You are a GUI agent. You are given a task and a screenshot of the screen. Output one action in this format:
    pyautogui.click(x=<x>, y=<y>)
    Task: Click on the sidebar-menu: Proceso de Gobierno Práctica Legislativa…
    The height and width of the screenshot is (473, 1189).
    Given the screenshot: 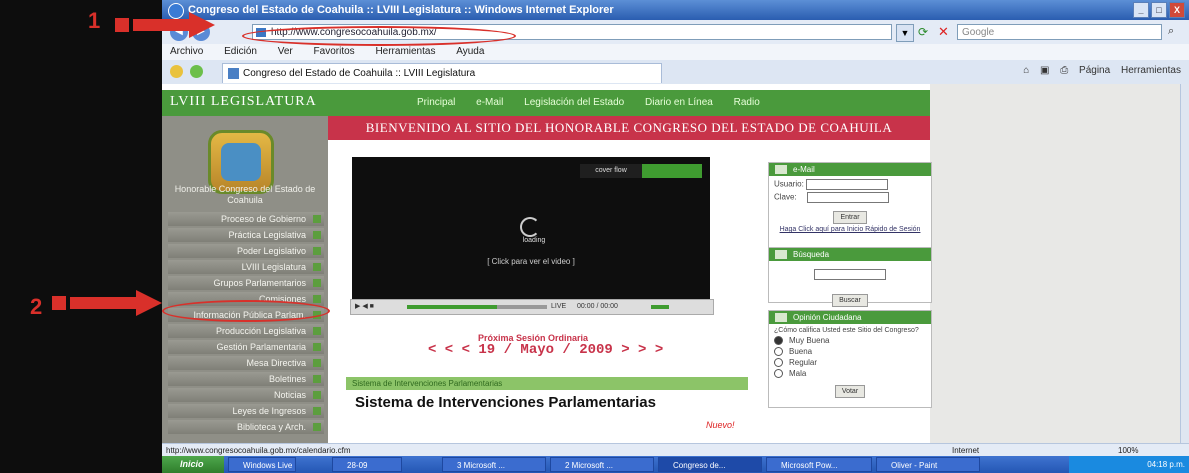 What is the action you would take?
    pyautogui.click(x=246, y=324)
    